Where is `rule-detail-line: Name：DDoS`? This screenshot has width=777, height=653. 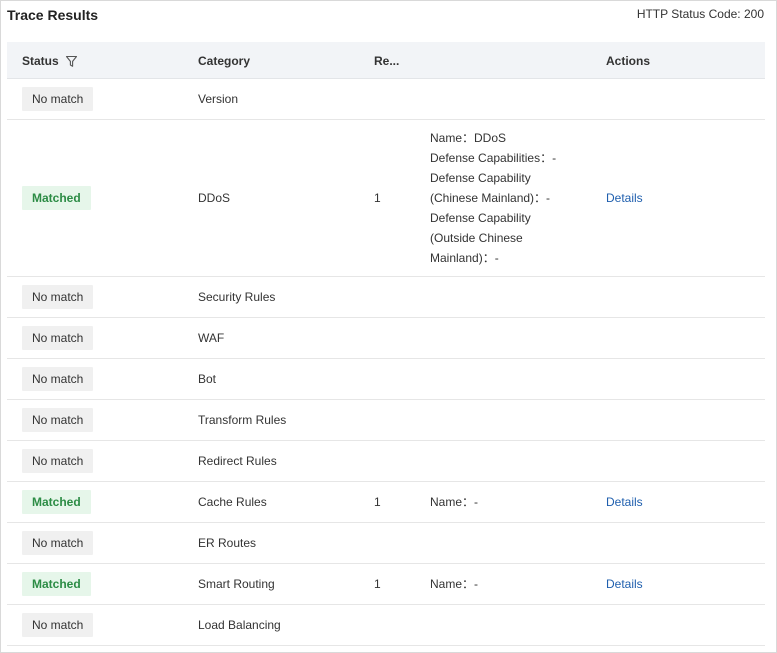 rule-detail-line: Name：DDoS is located at coordinates (468, 138).